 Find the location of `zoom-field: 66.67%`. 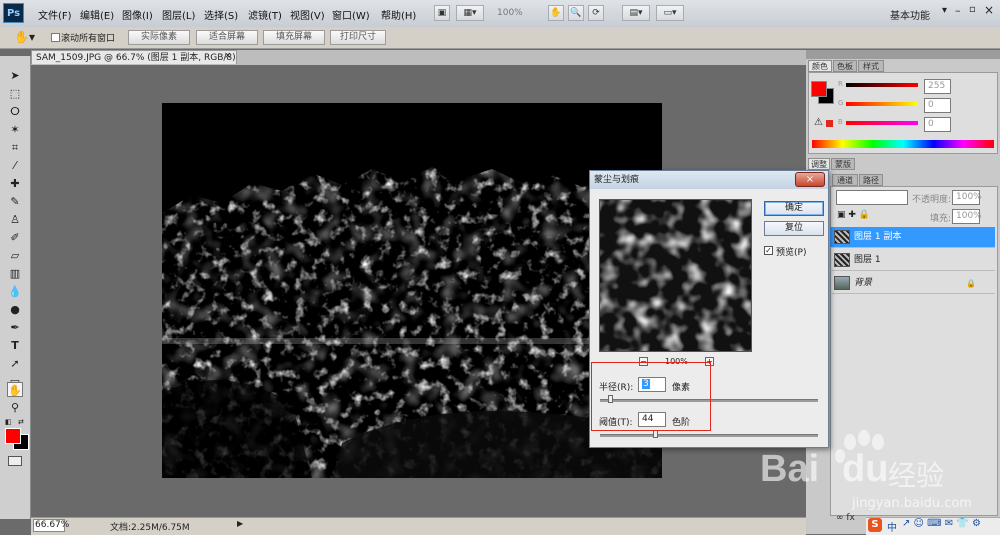

zoom-field: 66.67% is located at coordinates (51, 525).